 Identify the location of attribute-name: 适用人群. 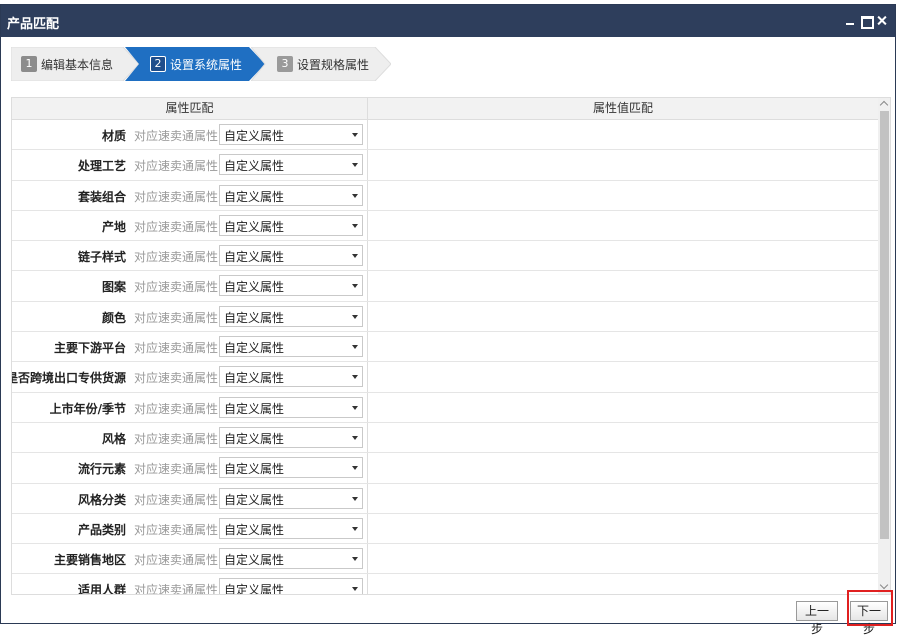
(101, 589).